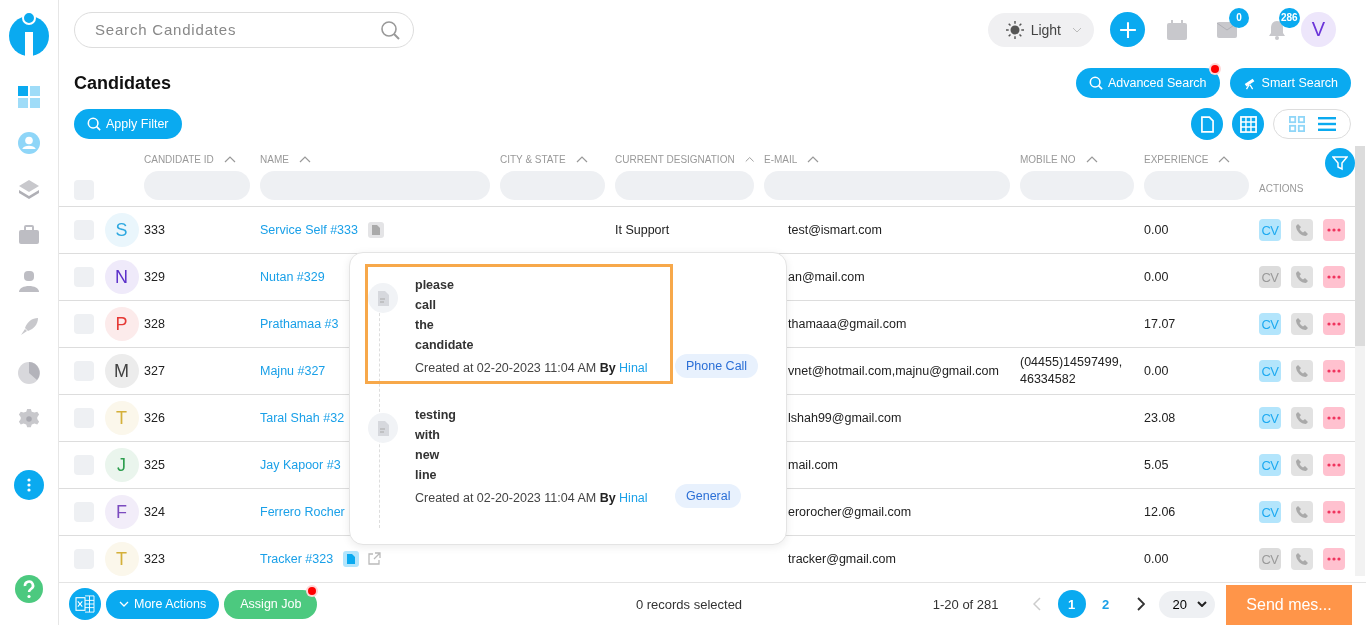  Describe the element at coordinates (128, 124) in the screenshot. I see `apply-filter-button: Apply Filter` at that location.